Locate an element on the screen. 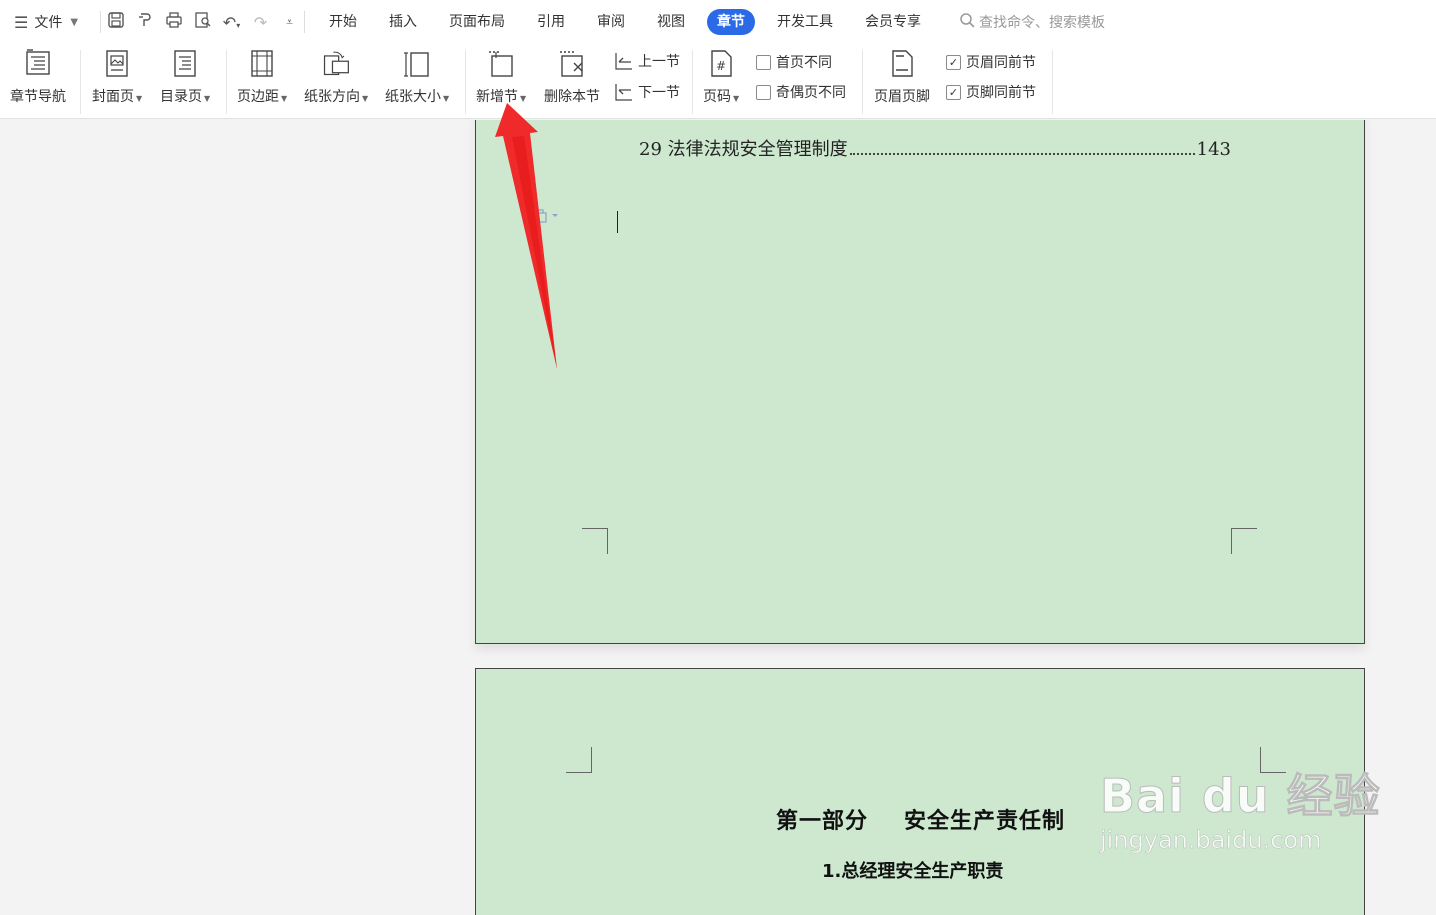  orientation-label: 纸张方向 is located at coordinates (332, 97).